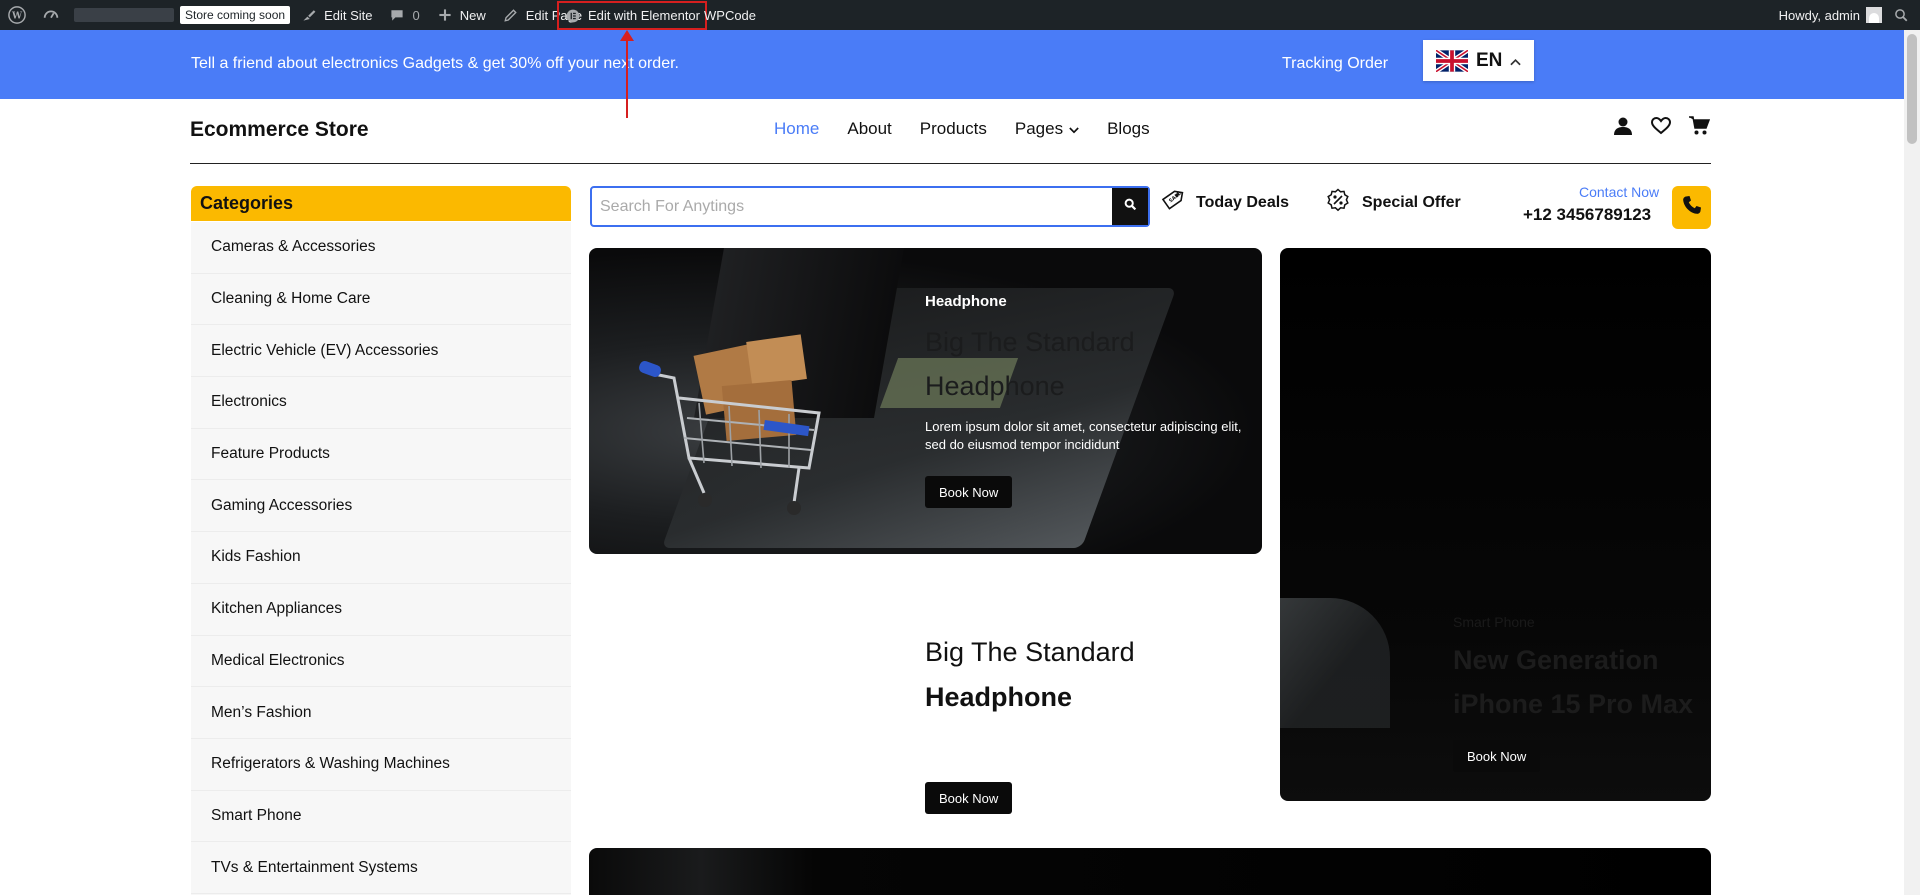 The width and height of the screenshot is (1920, 895). What do you see at coordinates (953, 129) in the screenshot?
I see `nav-products: Products` at bounding box center [953, 129].